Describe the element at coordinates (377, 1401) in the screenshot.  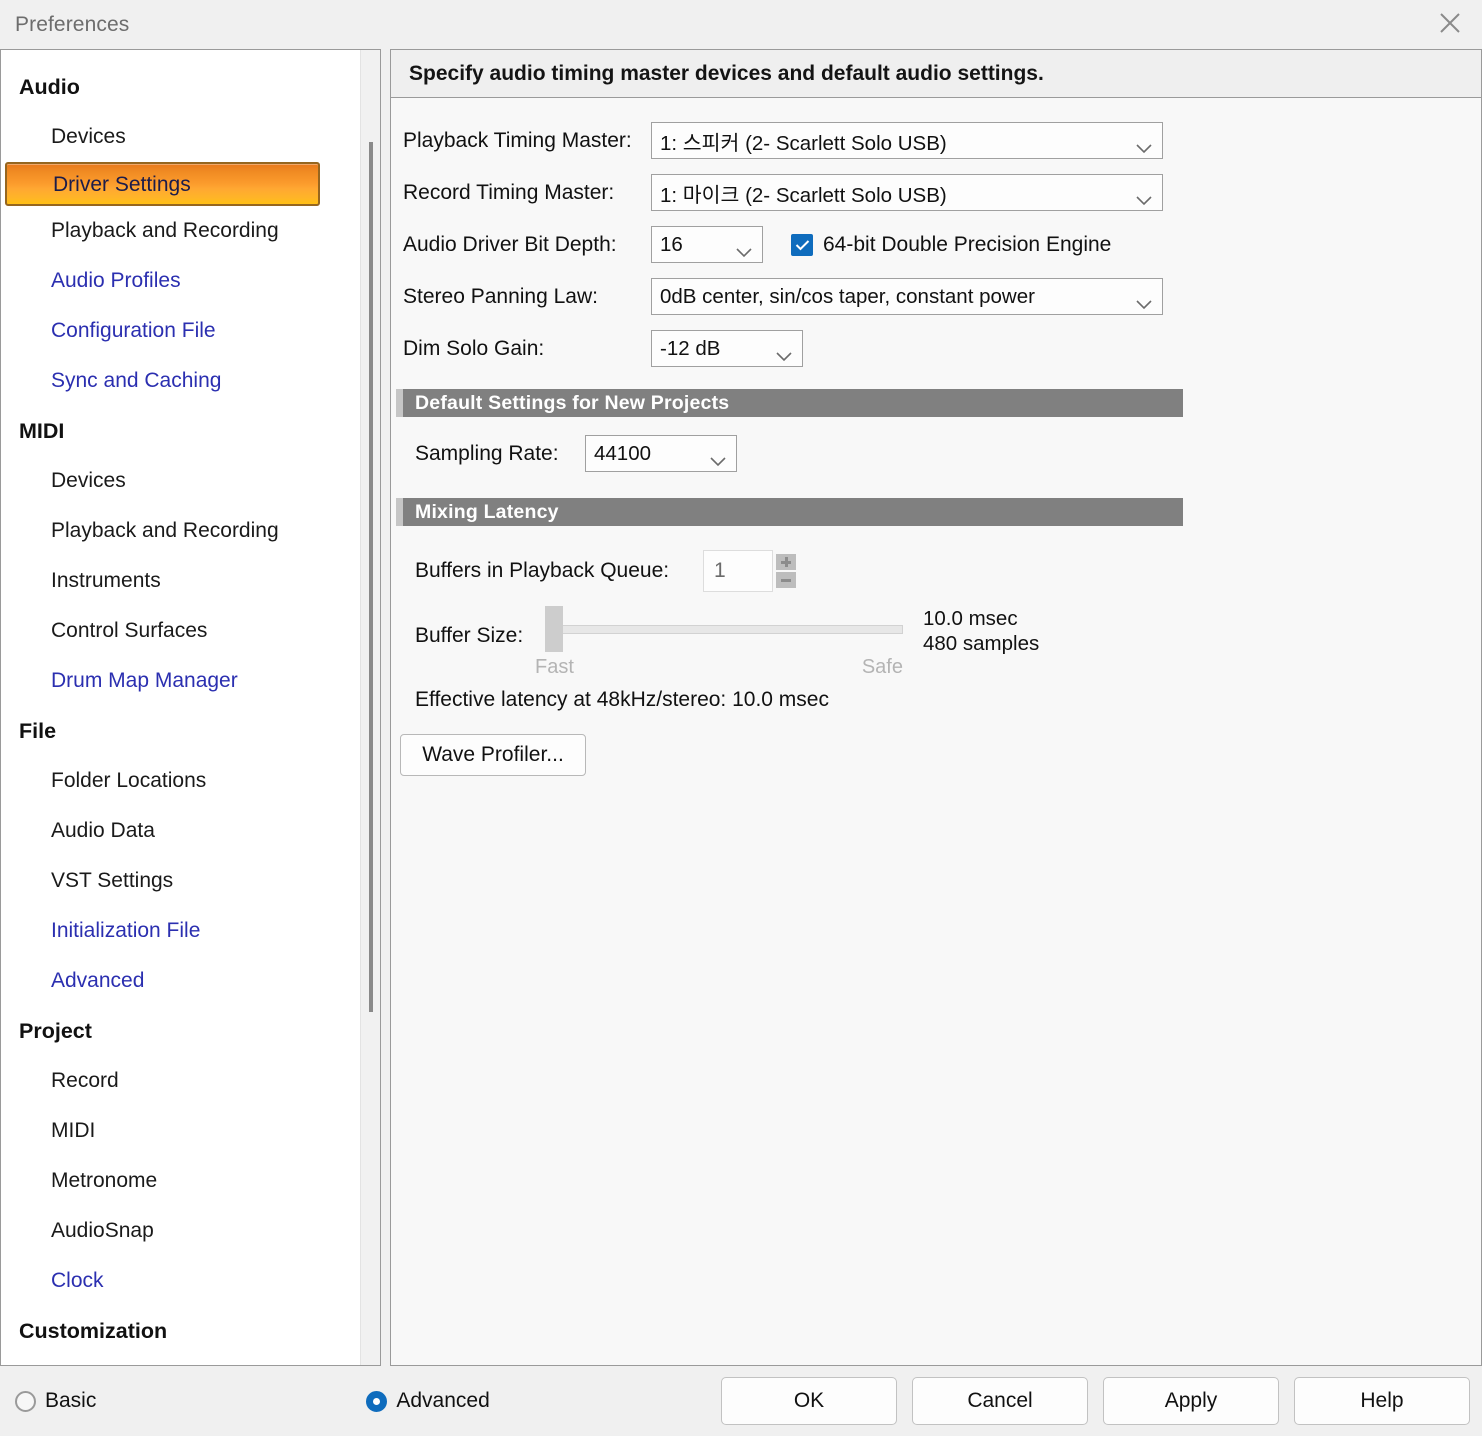
I see `radio-advanced-indicator` at that location.